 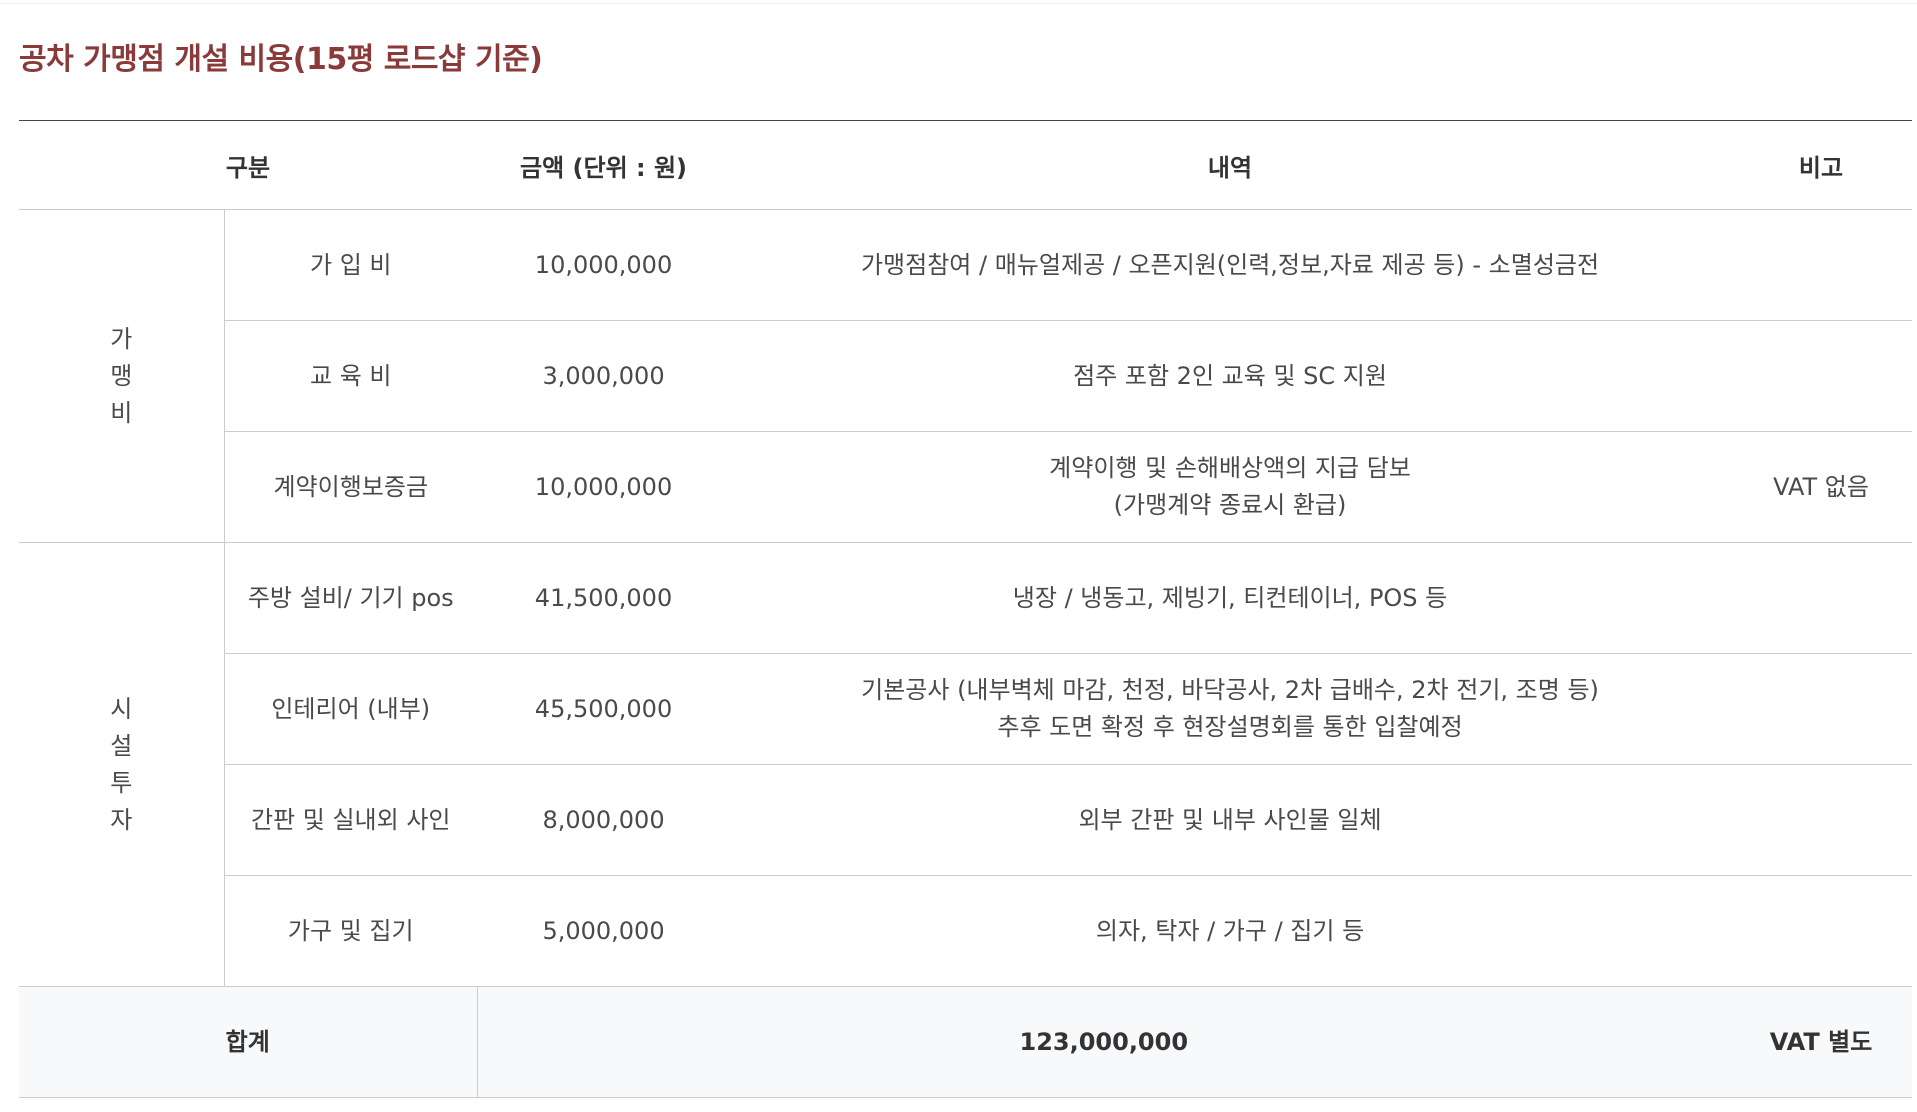 What do you see at coordinates (351, 598) in the screenshot?
I see `row-item: 주방 설비/ 기기 pos` at bounding box center [351, 598].